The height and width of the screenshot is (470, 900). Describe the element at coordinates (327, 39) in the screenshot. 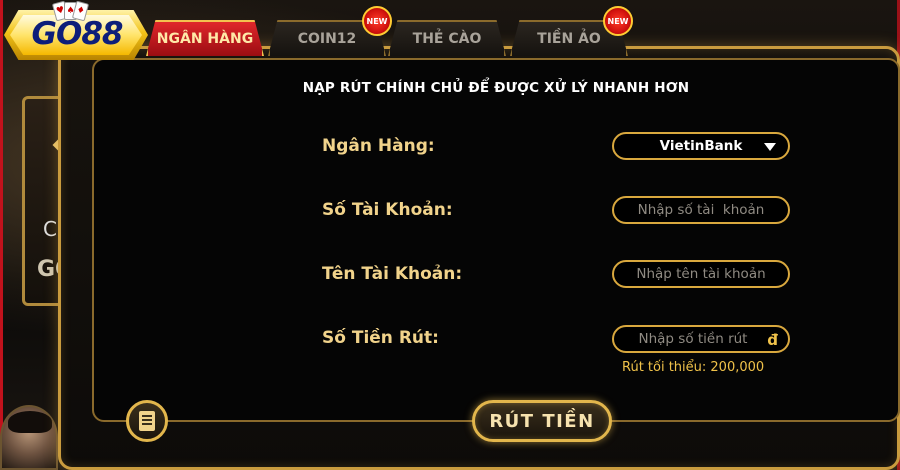

I see `tab-label: COIN12` at that location.